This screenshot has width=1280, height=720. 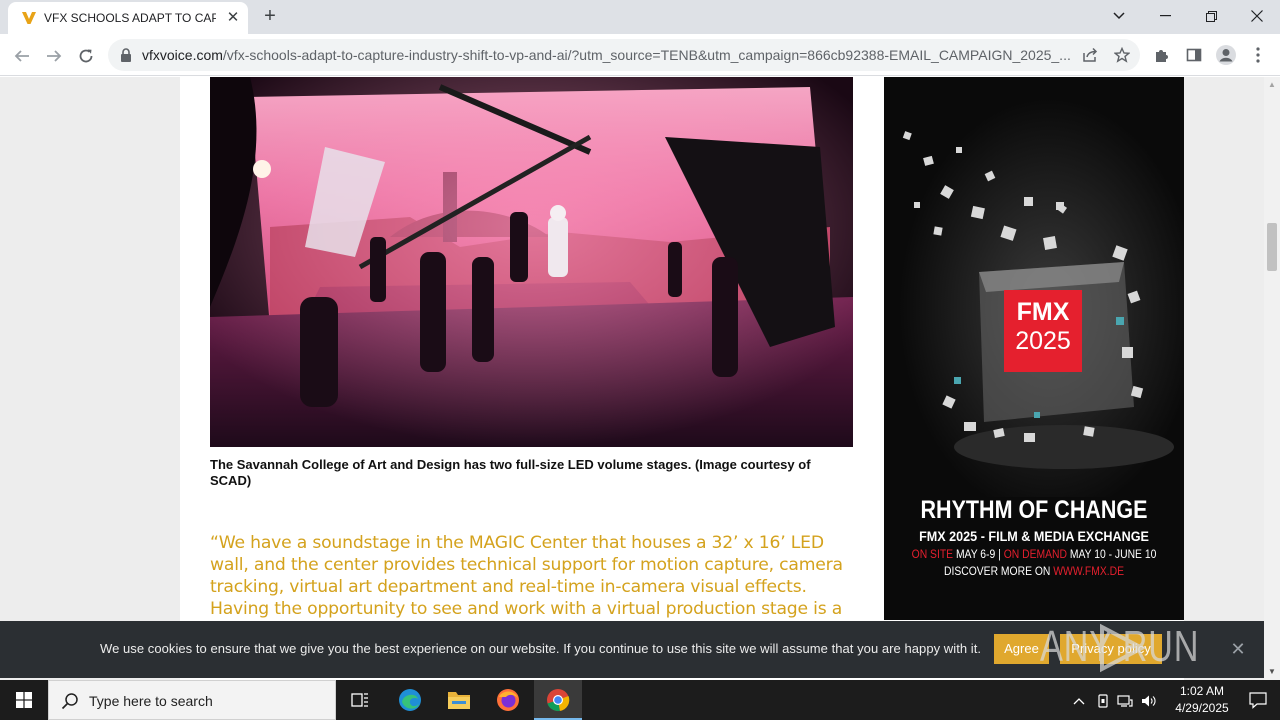 I want to click on edge-icon, so click(x=410, y=700).